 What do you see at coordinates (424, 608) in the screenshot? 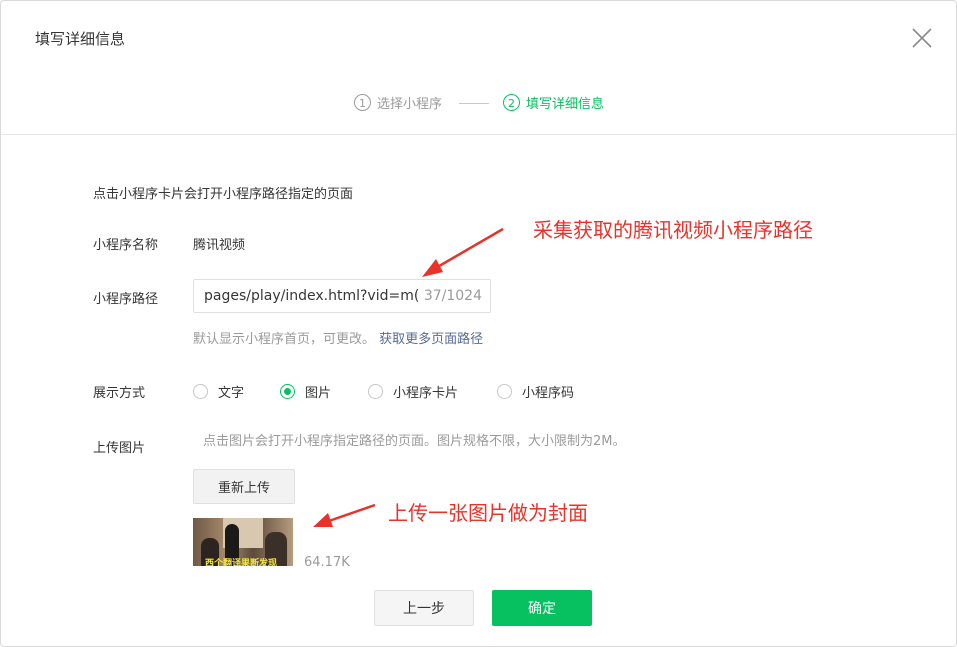
I see `prev-step-button: 上一步` at bounding box center [424, 608].